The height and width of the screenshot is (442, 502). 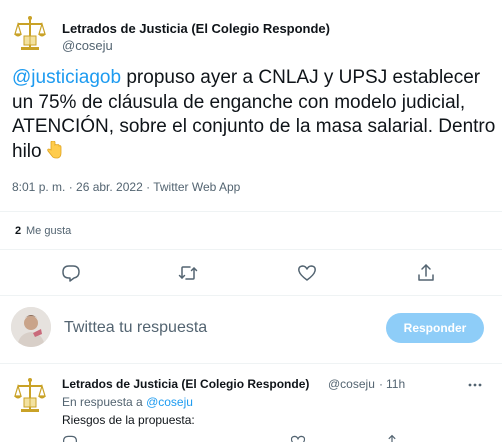 I want to click on replying-prefix: En respuesta a, so click(x=104, y=402).